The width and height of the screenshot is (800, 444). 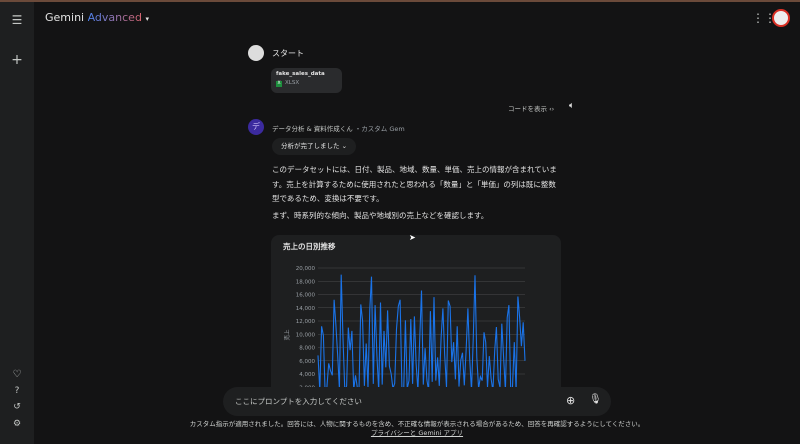 What do you see at coordinates (17, 407) in the screenshot?
I see `activity-icon: ↺` at bounding box center [17, 407].